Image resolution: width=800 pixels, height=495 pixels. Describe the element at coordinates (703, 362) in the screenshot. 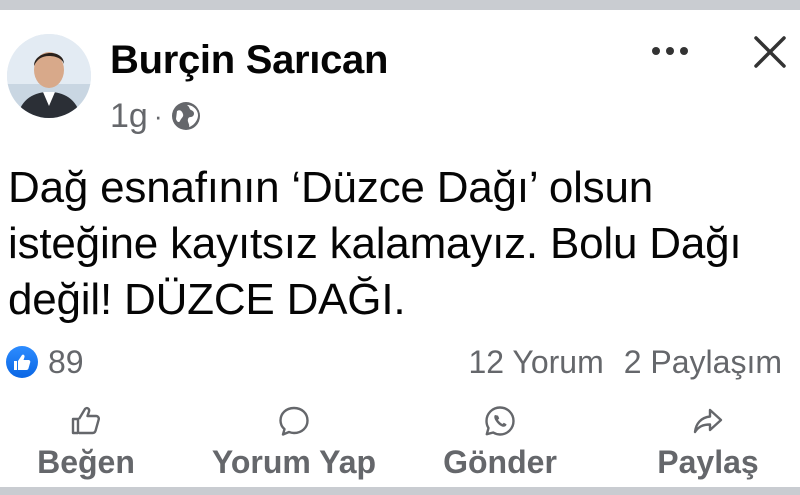

I see `share-count: 2 Paylaşım` at that location.